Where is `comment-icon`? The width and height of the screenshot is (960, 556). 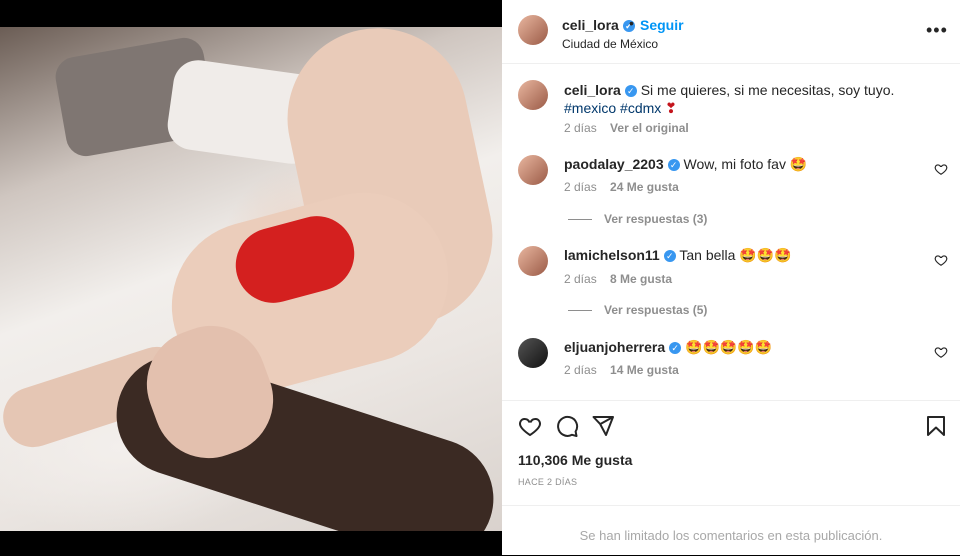 comment-icon is located at coordinates (567, 426).